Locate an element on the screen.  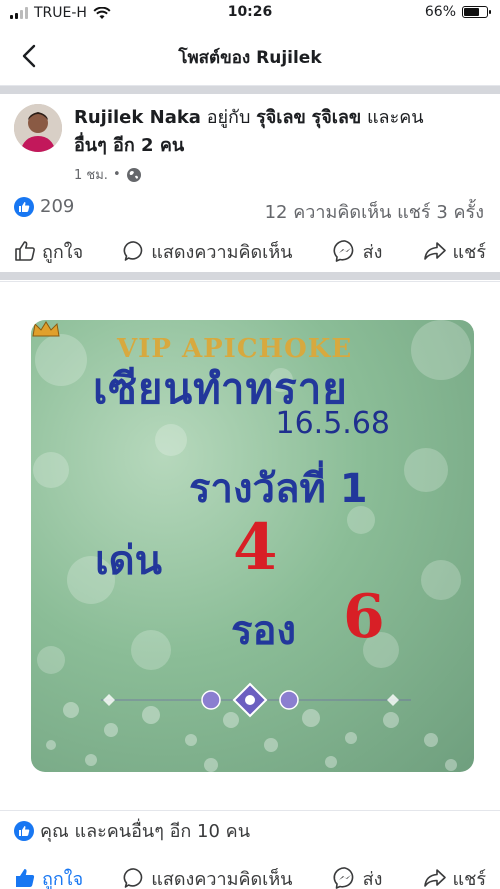
prize-label: รางวัลที่ 1 is located at coordinates (278, 489).